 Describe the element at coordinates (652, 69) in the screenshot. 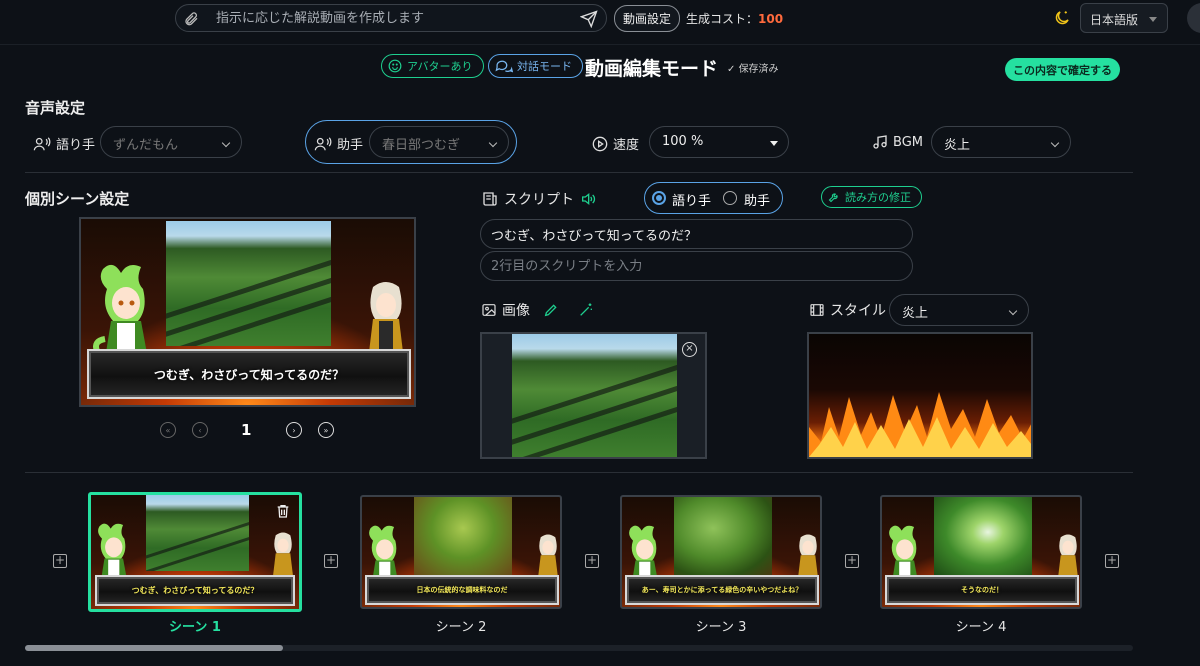

I see `page-title: 動画編集モード` at that location.